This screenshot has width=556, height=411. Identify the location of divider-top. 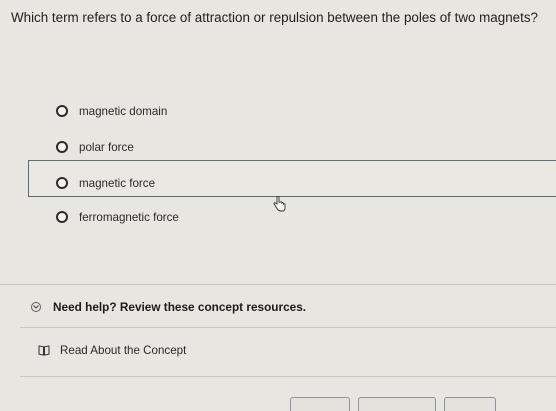
(278, 284).